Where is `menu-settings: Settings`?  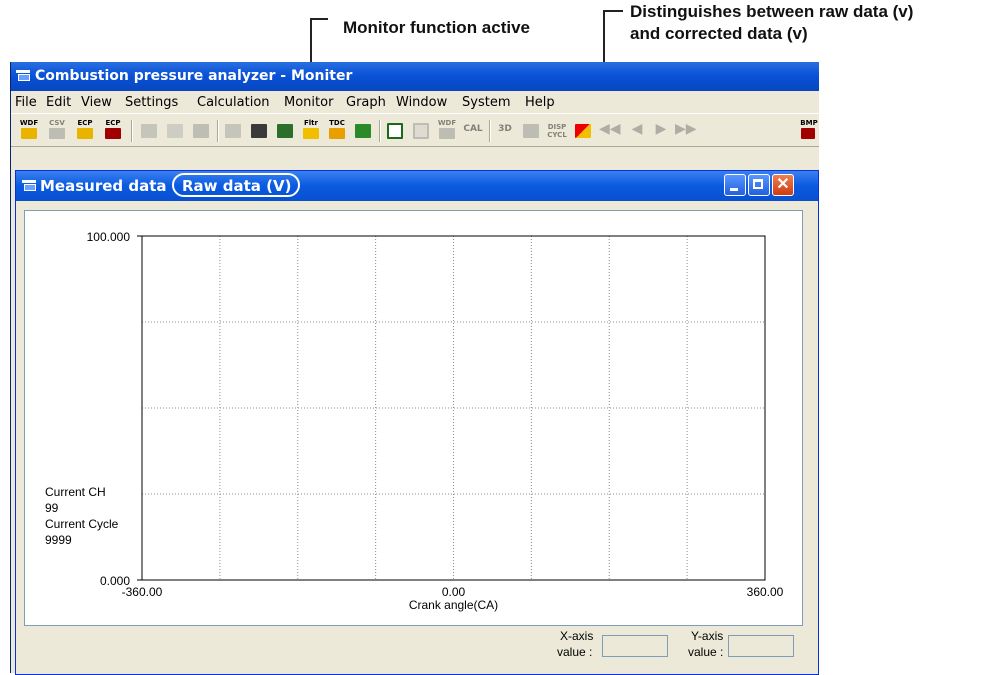 menu-settings: Settings is located at coordinates (151, 102).